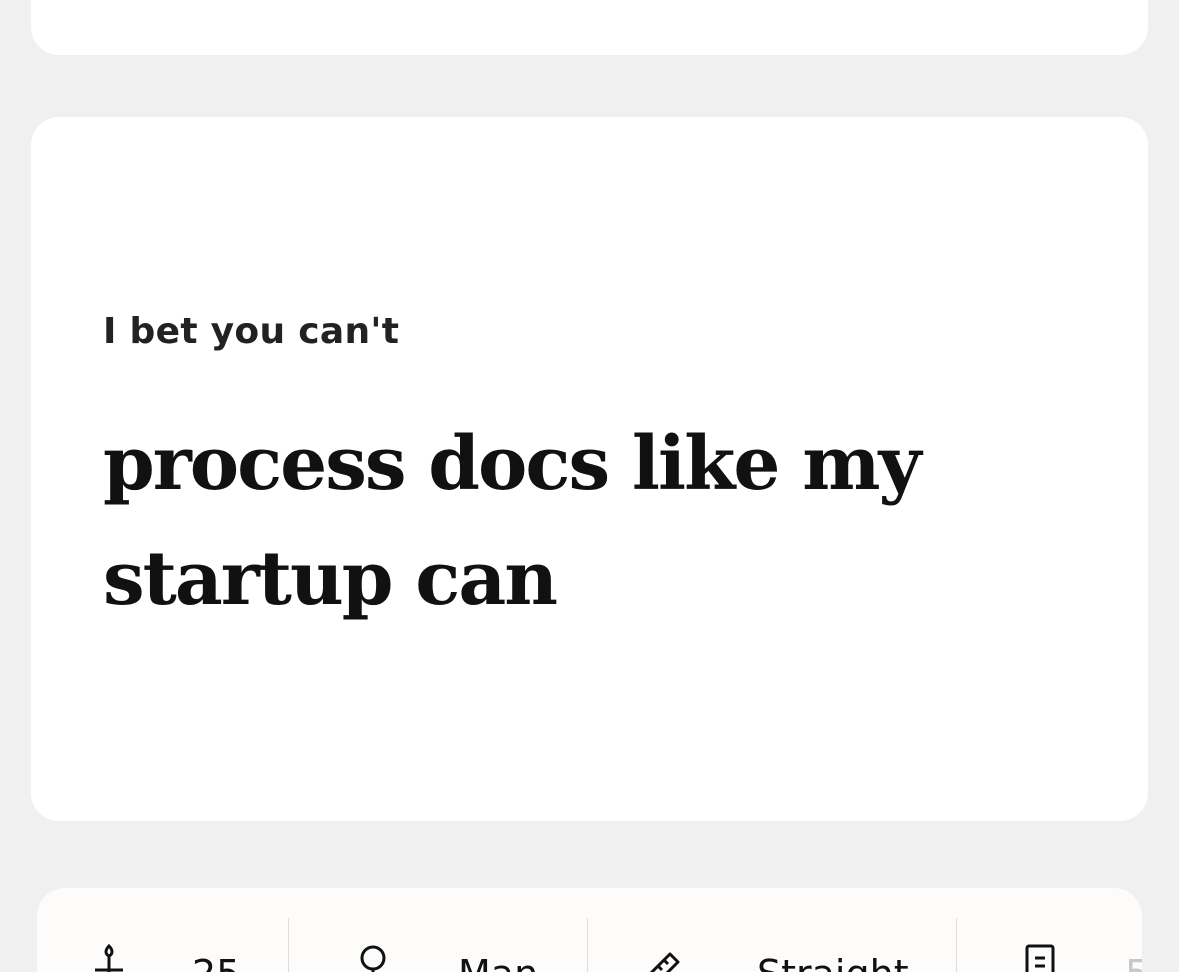 Image resolution: width=1179 pixels, height=972 pixels. Describe the element at coordinates (216, 962) in the screenshot. I see `age-value: 25` at that location.